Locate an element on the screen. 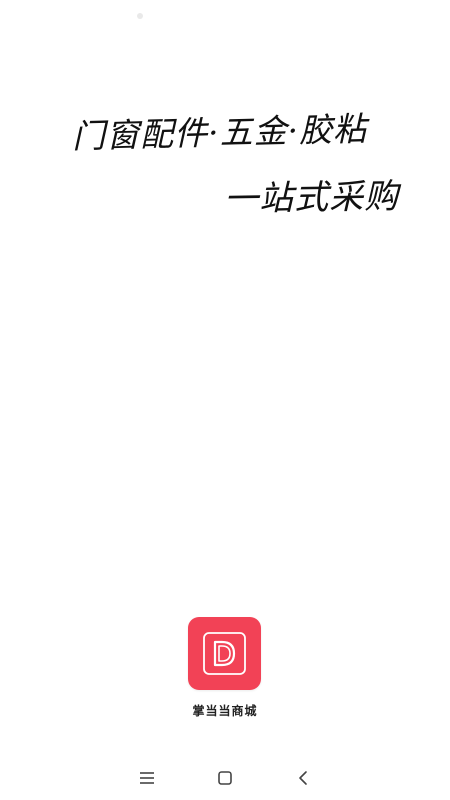 Image resolution: width=450 pixels, height=800 pixels. menu-icon is located at coordinates (147, 778).